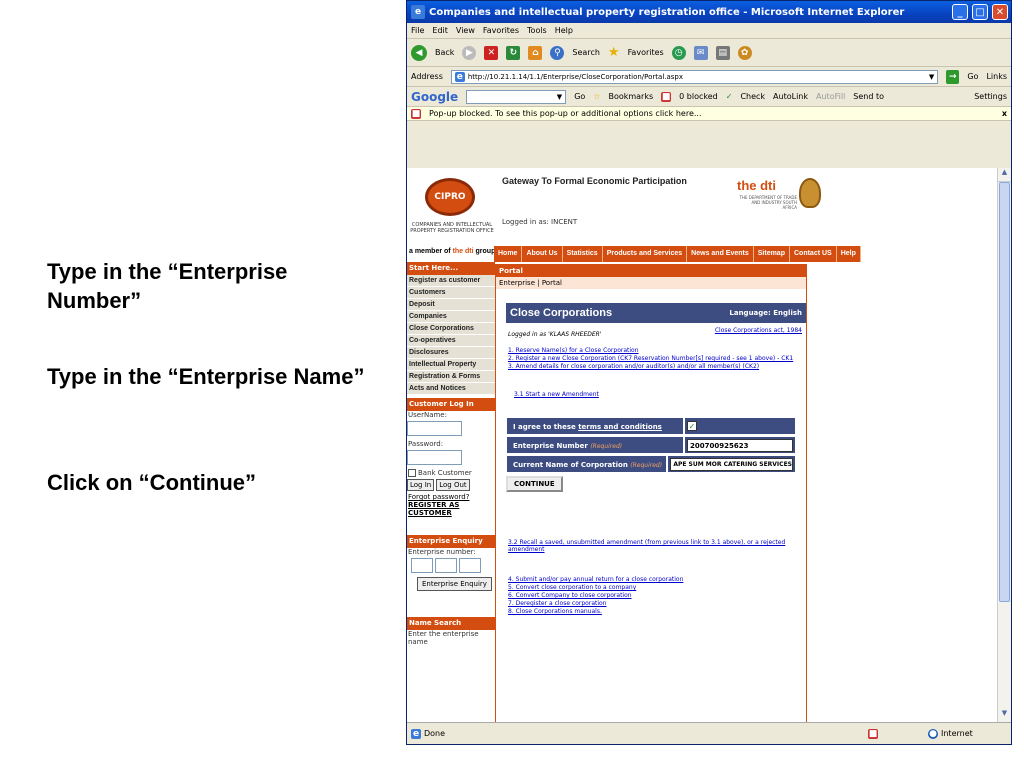 The width and height of the screenshot is (1024, 768). What do you see at coordinates (731, 464) in the screenshot?
I see `corporation-name-input: APE SUM MOR CATERING SERVICES` at bounding box center [731, 464].